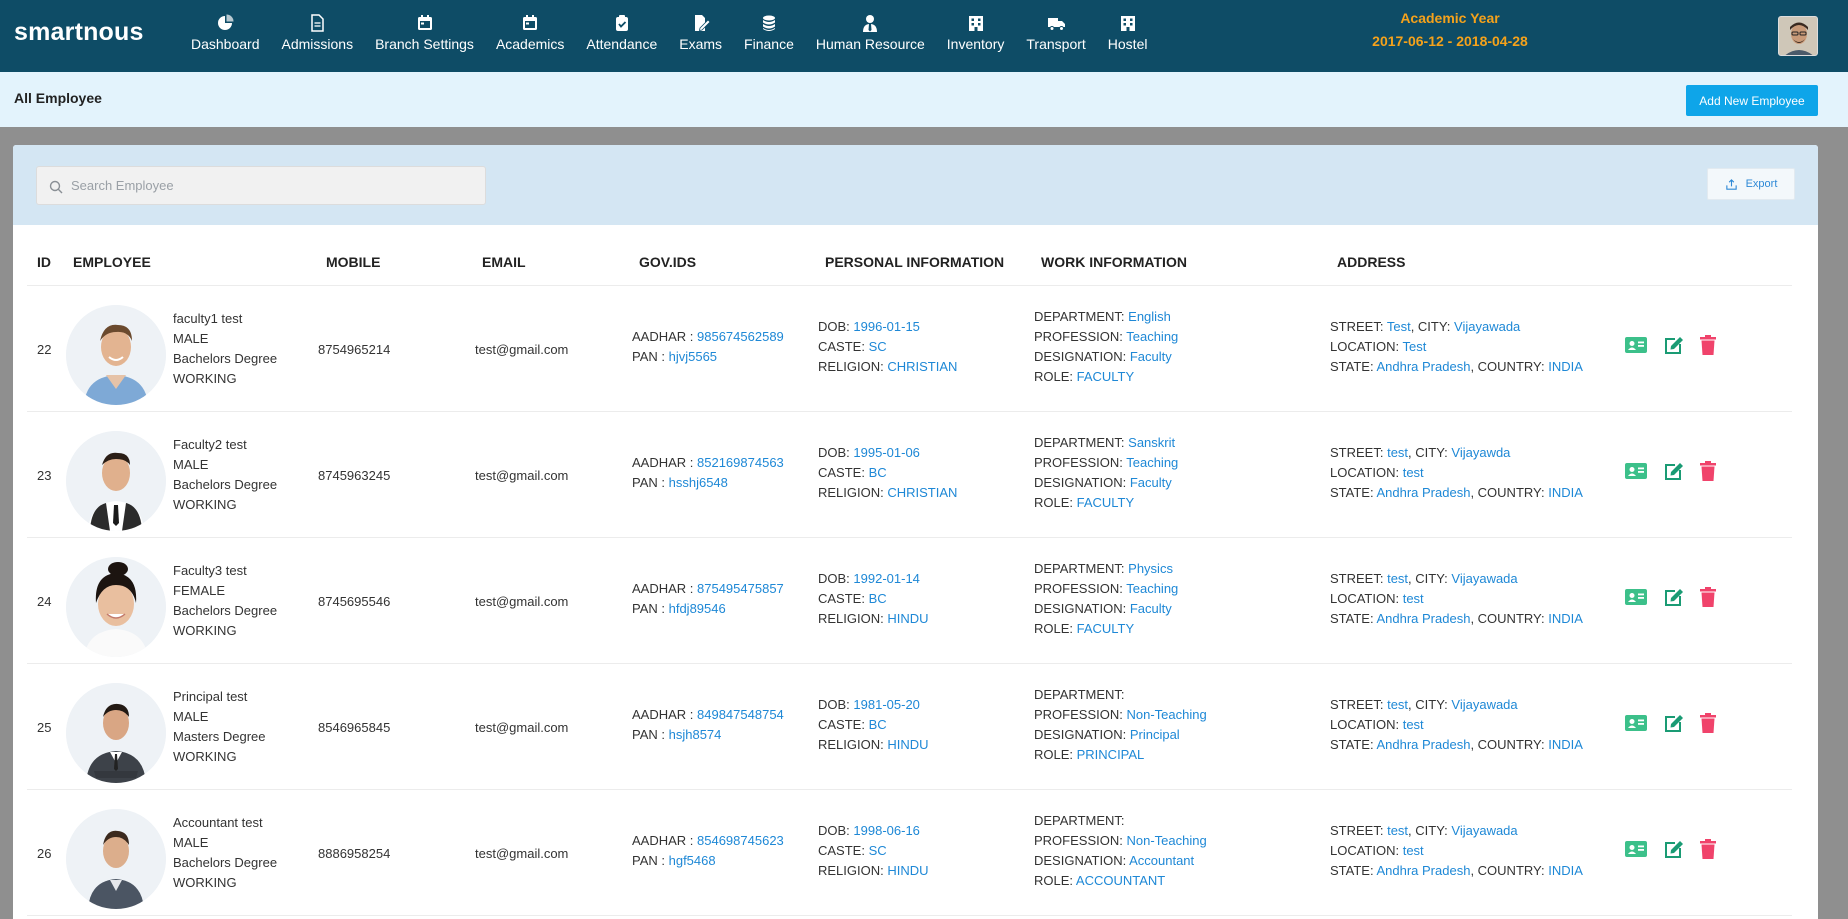 The height and width of the screenshot is (919, 1848). Describe the element at coordinates (1055, 36) in the screenshot. I see `nav-item-transport: Transport` at that location.